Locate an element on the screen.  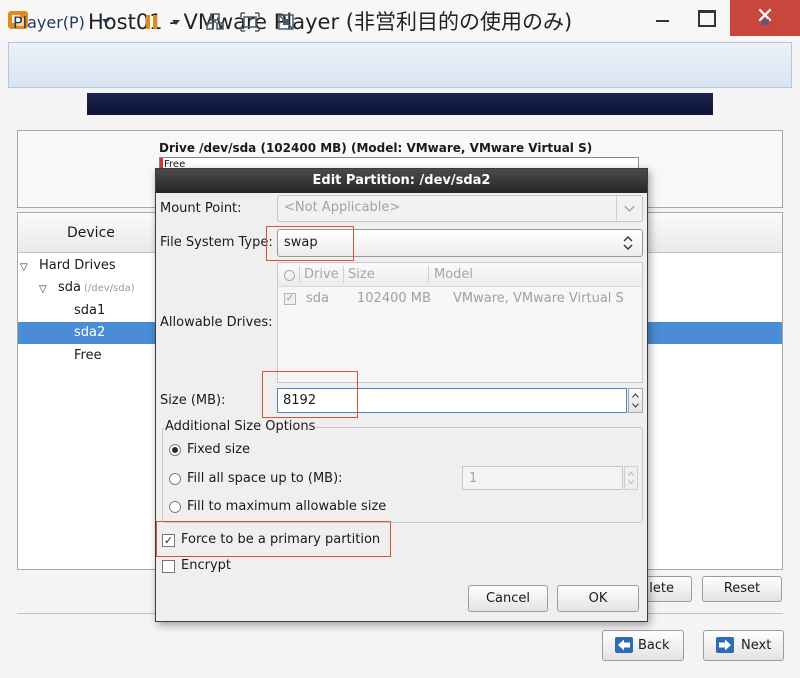
fill-up-to-input is located at coordinates (542, 478).